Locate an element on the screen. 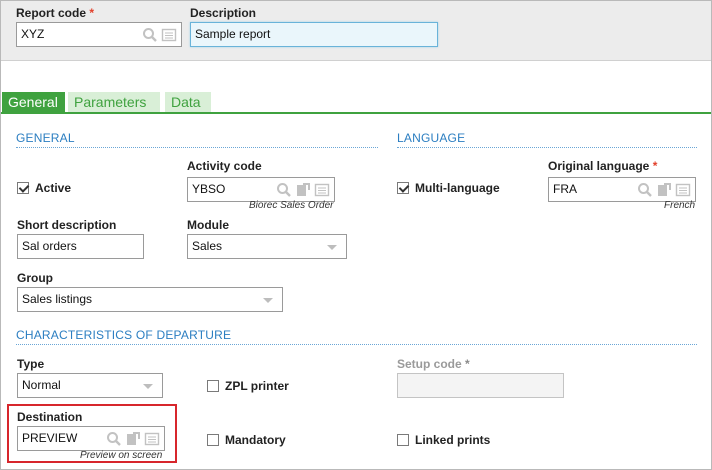 This screenshot has width=712, height=470. description-value: Sample report is located at coordinates (233, 34).